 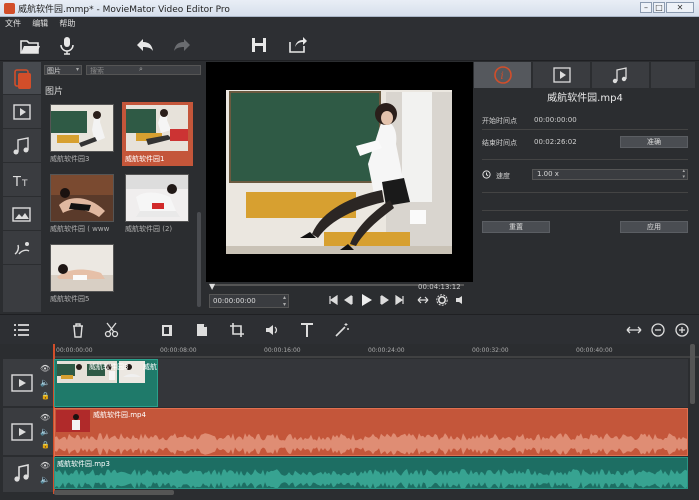 I want to click on timeline-horizontal-scrollbar, so click(x=114, y=492).